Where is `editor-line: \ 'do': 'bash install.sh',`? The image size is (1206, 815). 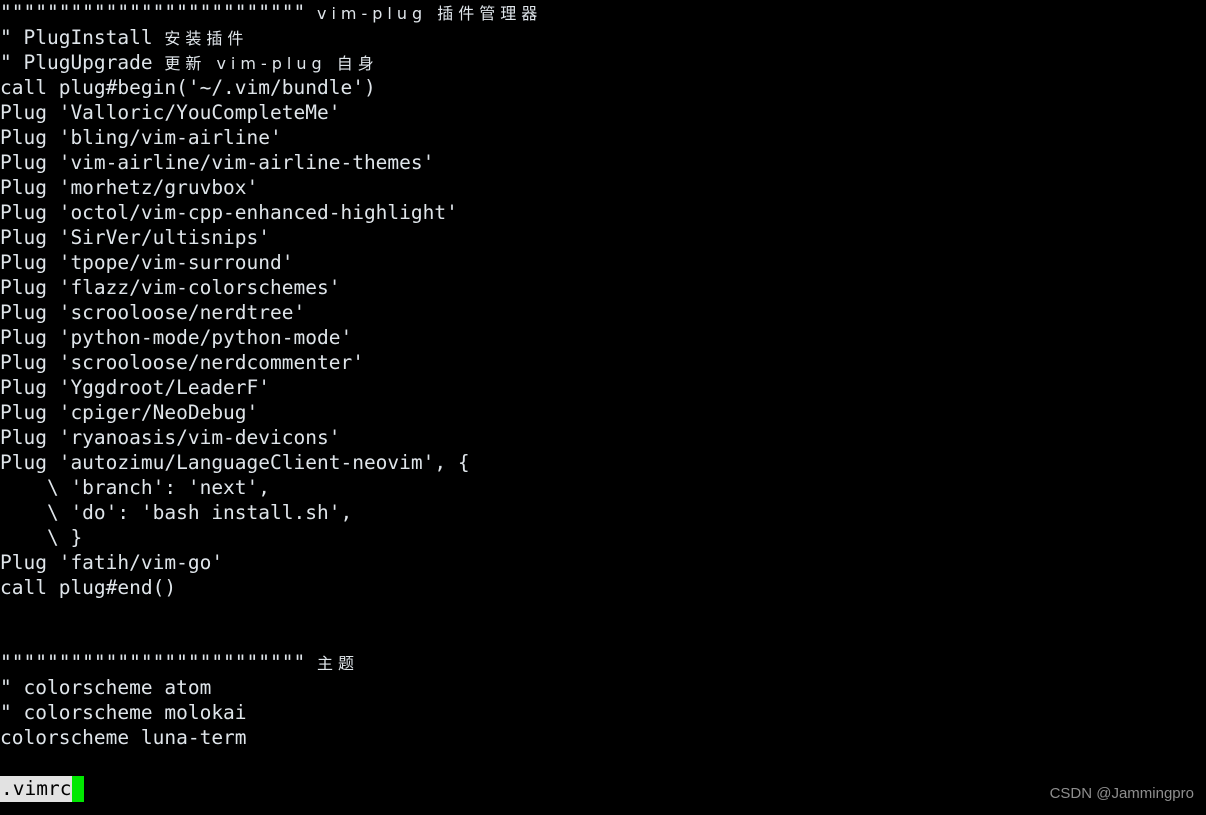 editor-line: \ 'do': 'bash install.sh', is located at coordinates (271, 512).